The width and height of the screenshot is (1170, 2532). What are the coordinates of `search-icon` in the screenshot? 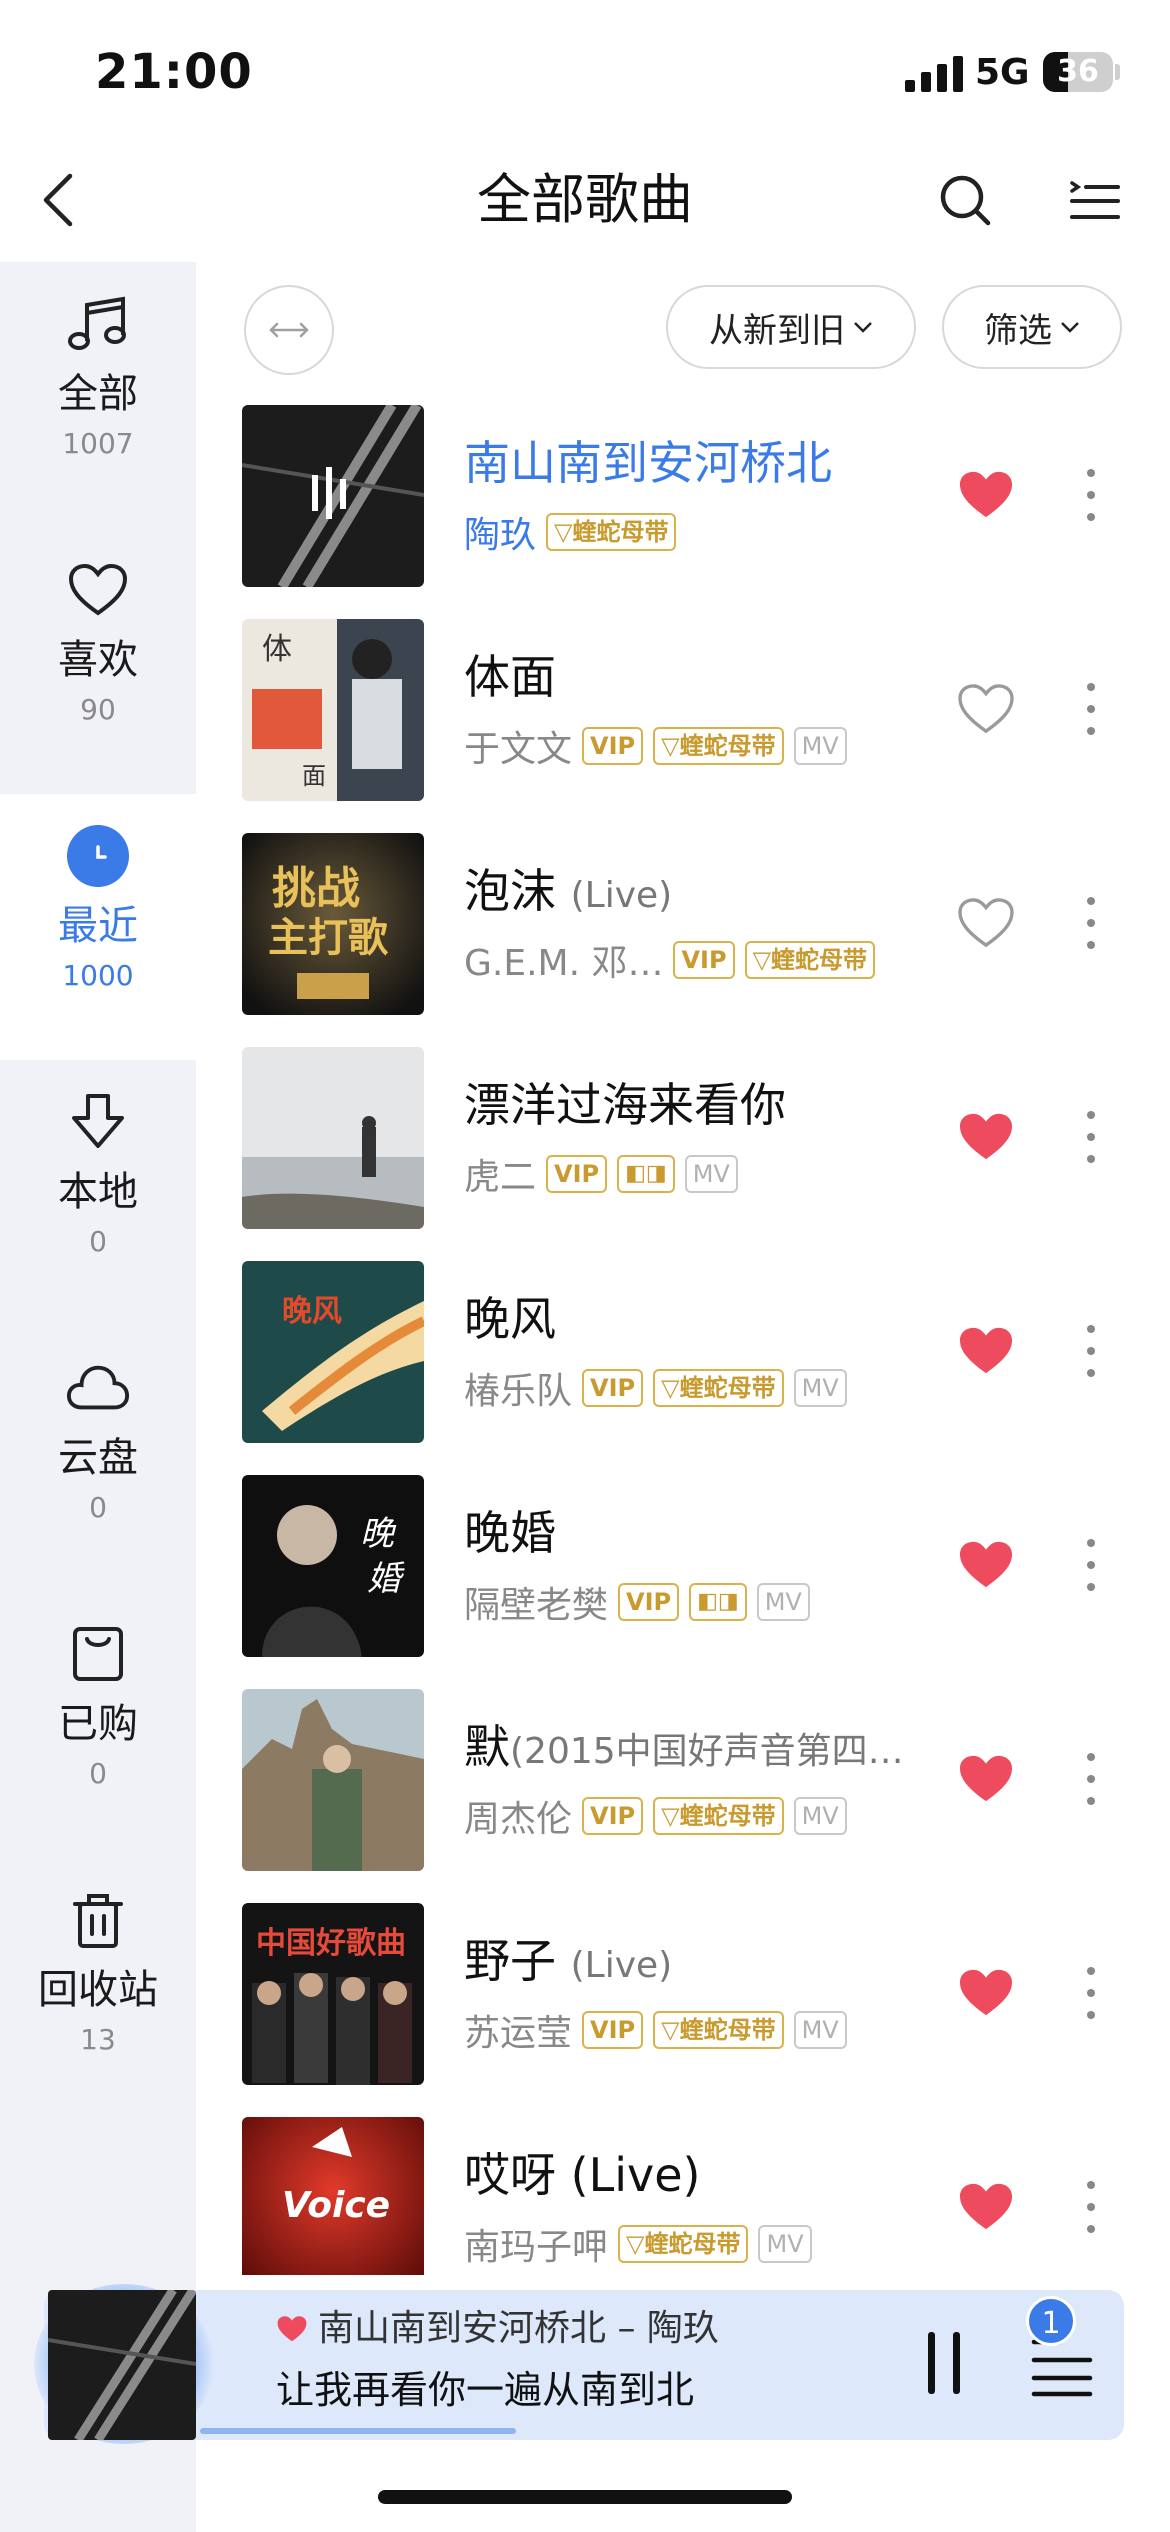 It's located at (965, 200).